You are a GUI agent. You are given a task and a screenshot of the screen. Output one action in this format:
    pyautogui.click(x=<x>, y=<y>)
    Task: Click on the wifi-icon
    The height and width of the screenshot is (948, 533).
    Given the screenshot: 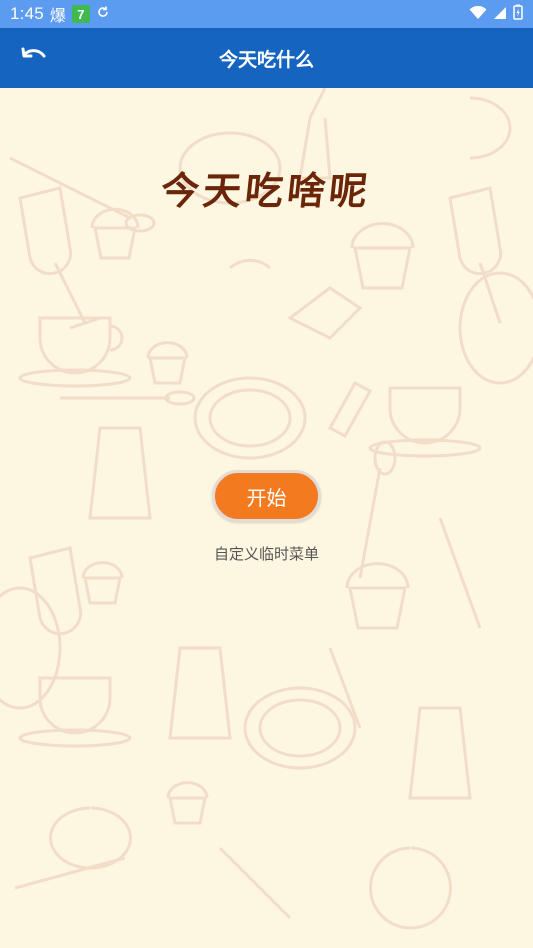 What is the action you would take?
    pyautogui.click(x=478, y=14)
    